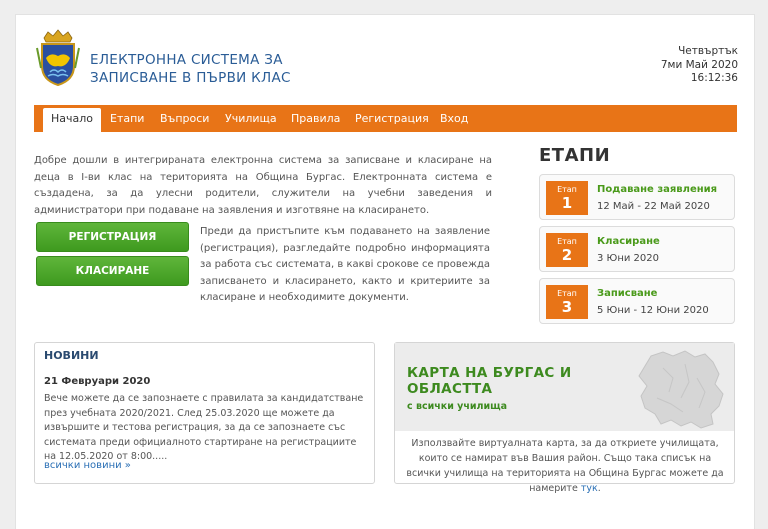  Describe the element at coordinates (567, 203) in the screenshot. I see `stage-number: 1` at that location.